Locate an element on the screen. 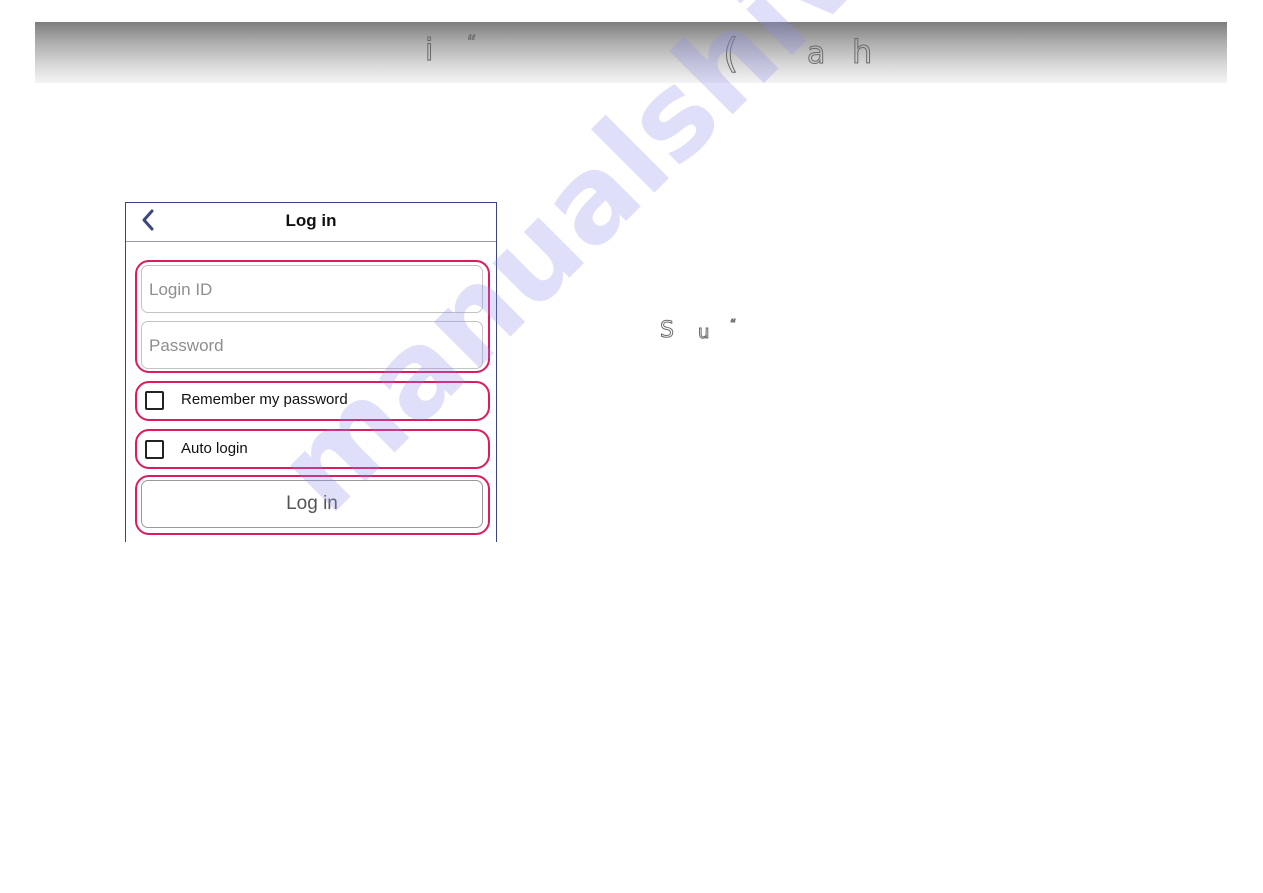  header-glyph: a is located at coordinates (816, 53).